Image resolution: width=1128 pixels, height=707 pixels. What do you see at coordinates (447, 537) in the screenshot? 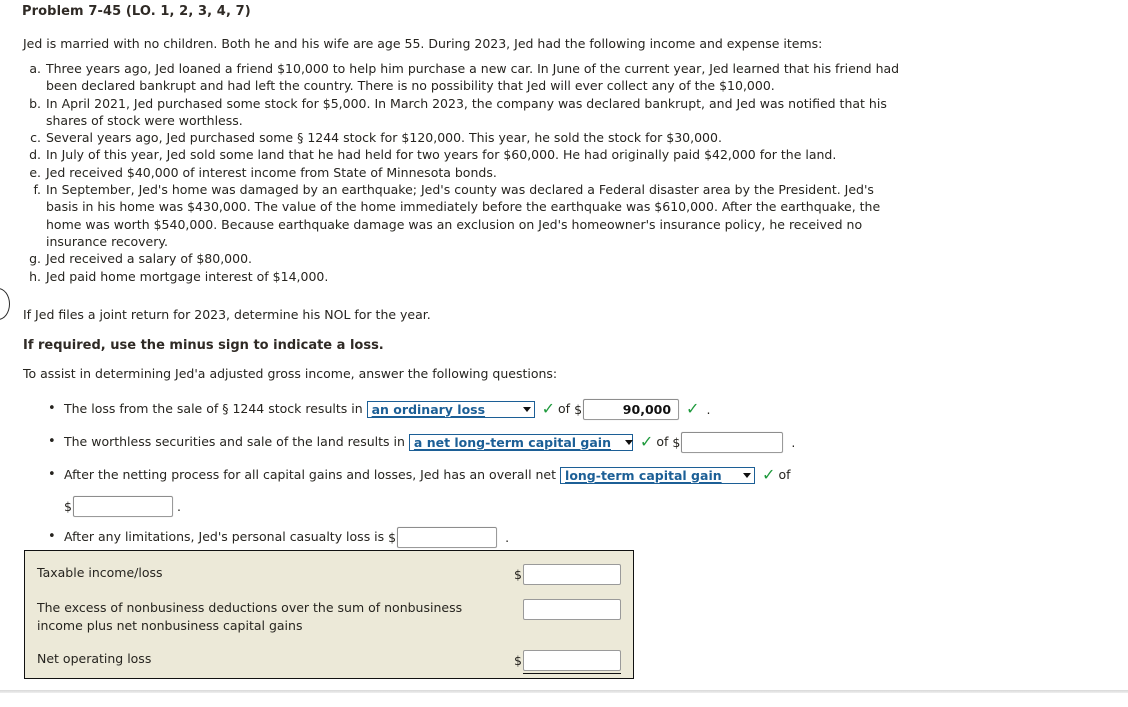
I see `q4-casualty-loss-input` at bounding box center [447, 537].